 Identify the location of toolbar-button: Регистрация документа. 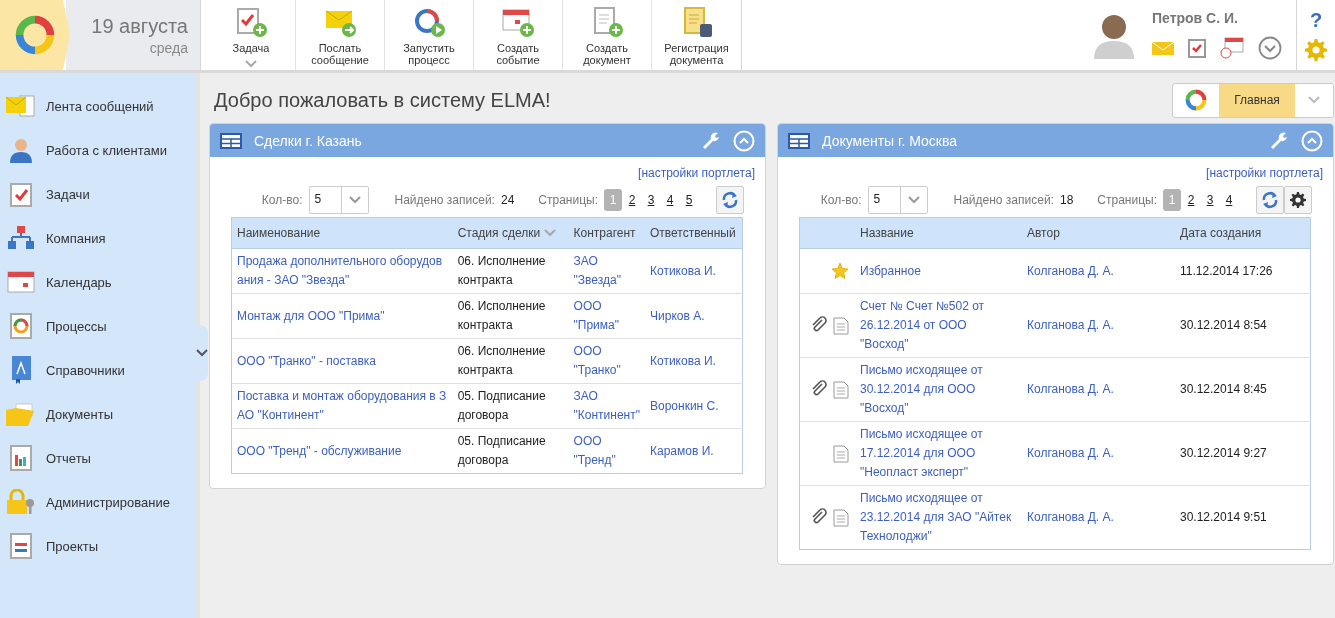
(696, 35).